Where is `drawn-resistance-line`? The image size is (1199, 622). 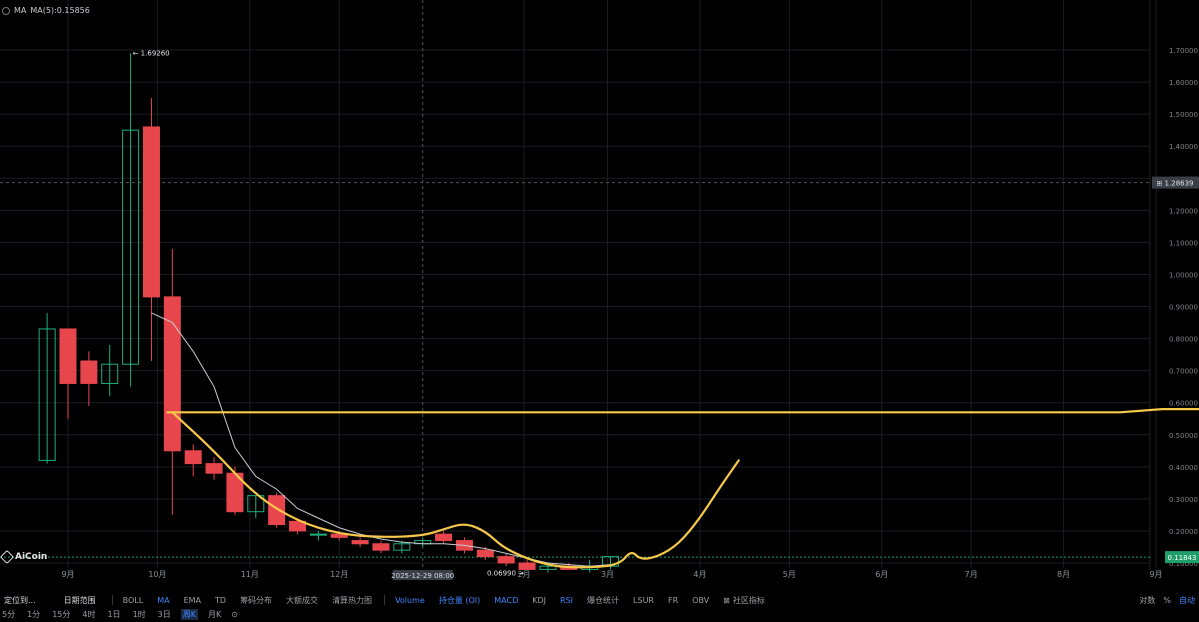
drawn-resistance-line is located at coordinates (682, 411).